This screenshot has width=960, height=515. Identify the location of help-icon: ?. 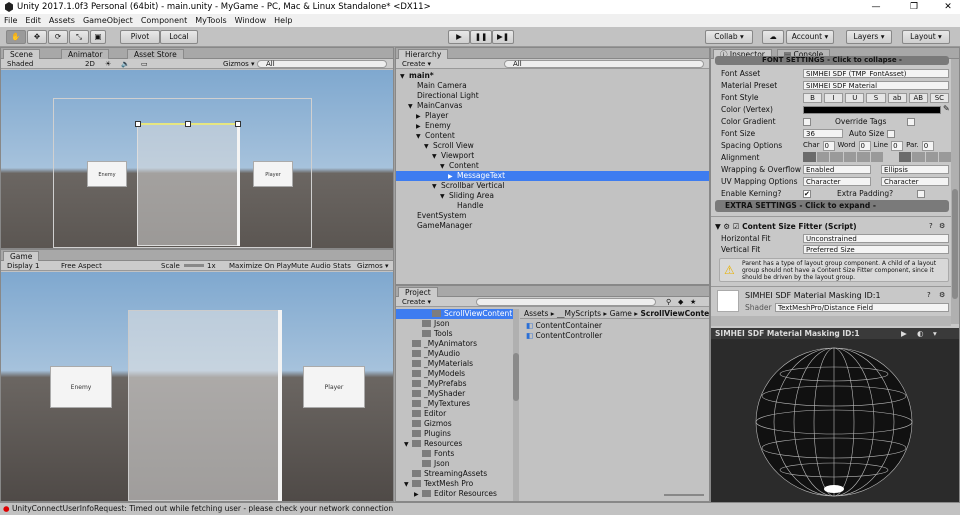
(931, 226).